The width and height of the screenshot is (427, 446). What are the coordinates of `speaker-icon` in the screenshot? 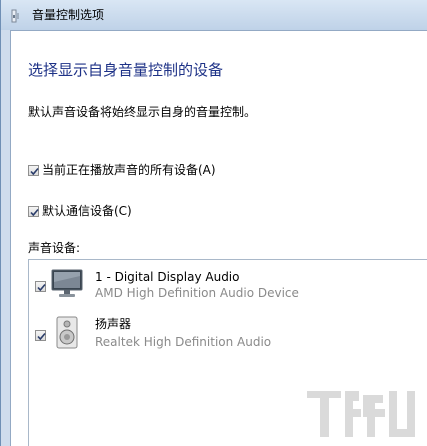 It's located at (67, 335).